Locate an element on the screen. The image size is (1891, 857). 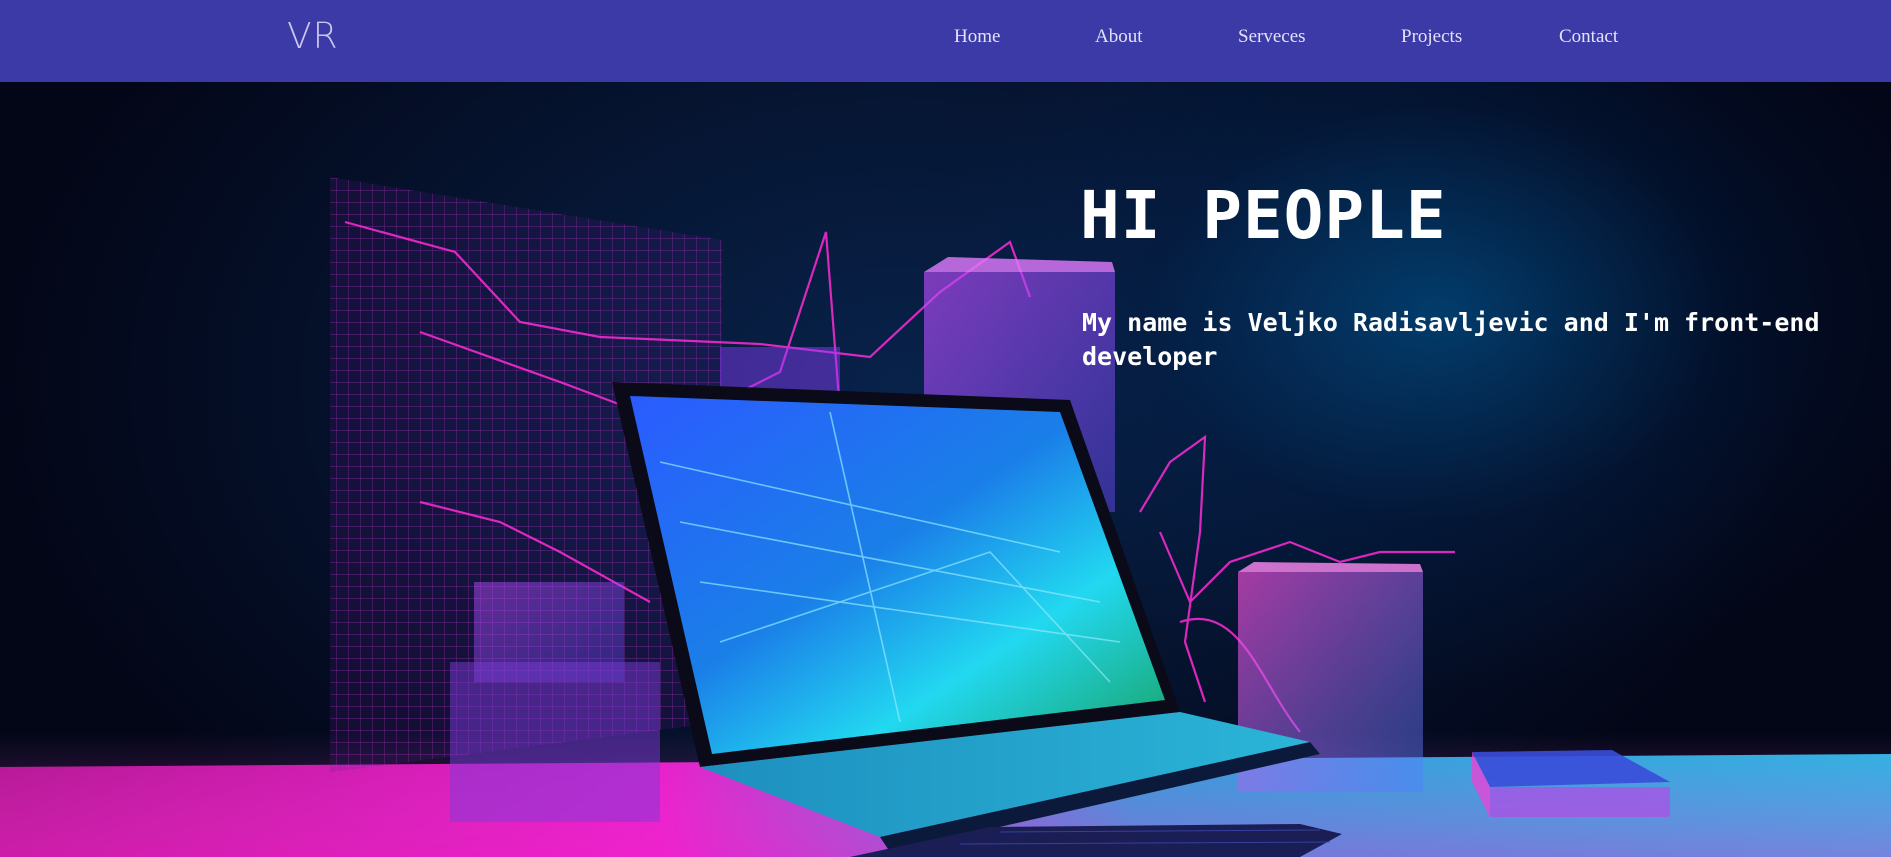
nav-menu: Home About Serveces Projects Contact is located at coordinates (945, 41).